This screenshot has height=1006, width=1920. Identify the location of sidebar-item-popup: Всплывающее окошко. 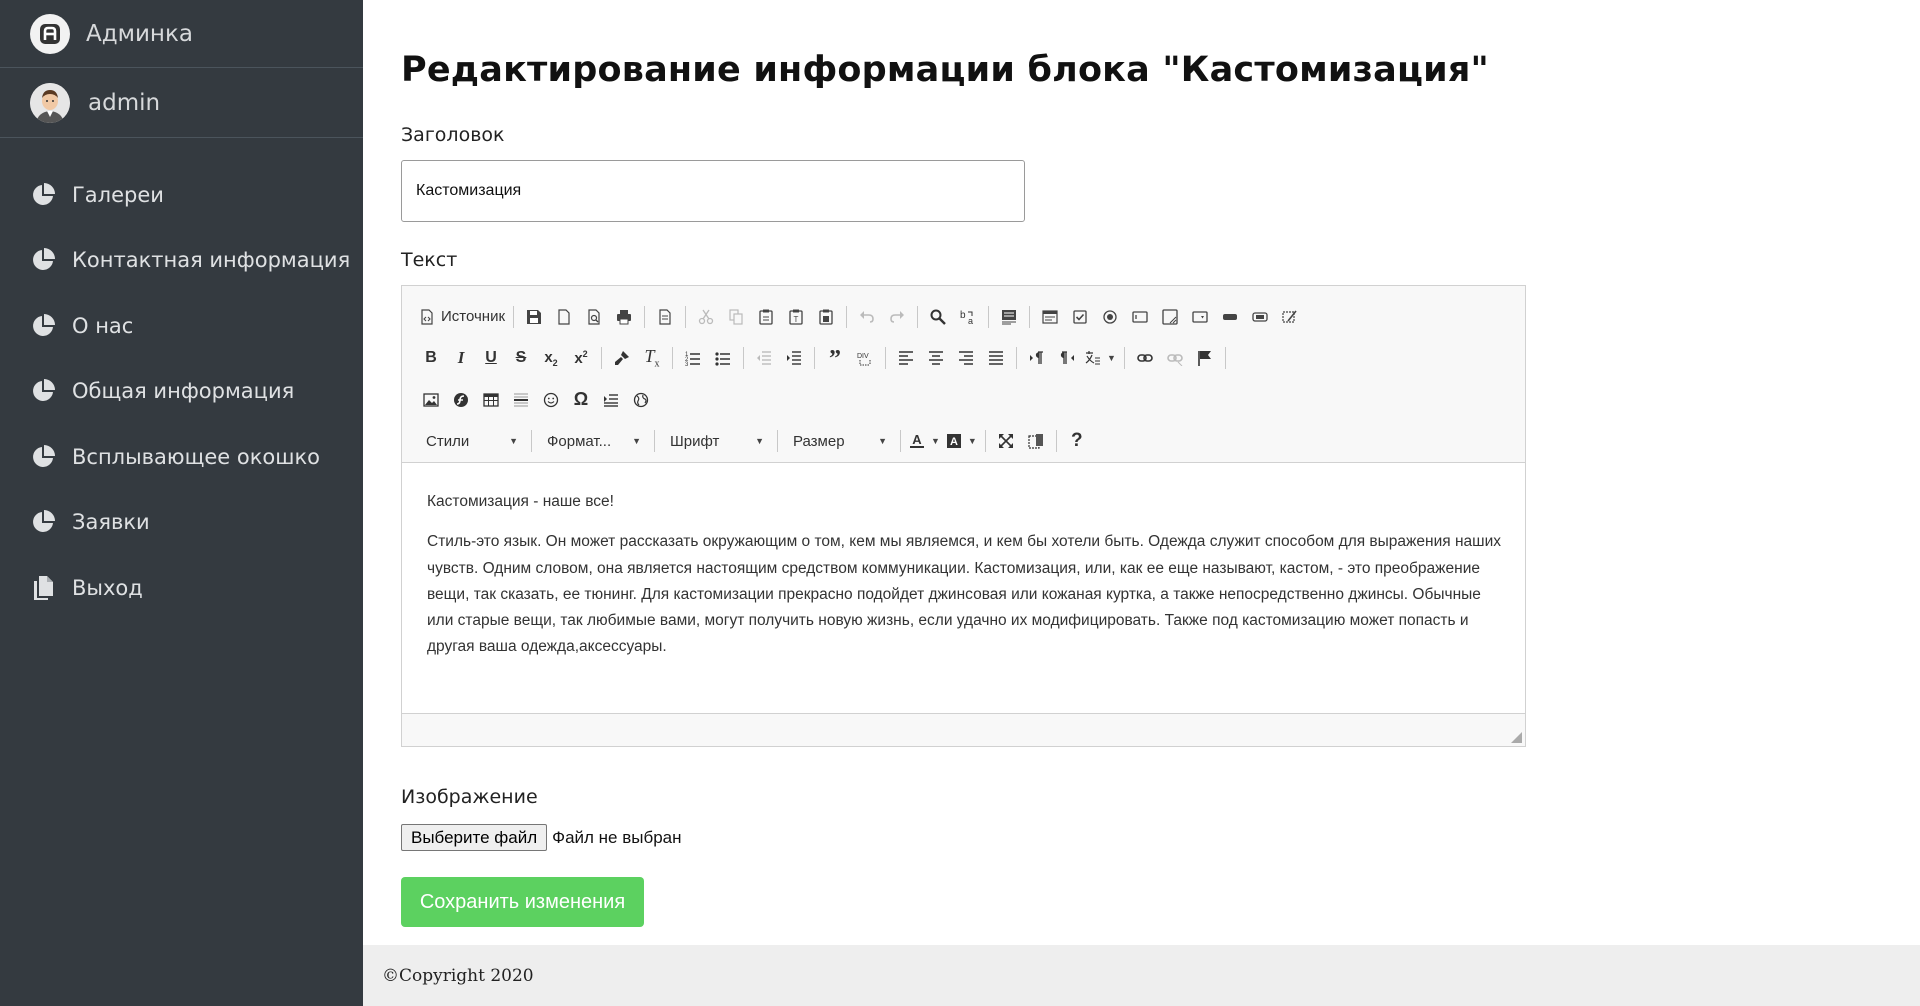
(181, 457).